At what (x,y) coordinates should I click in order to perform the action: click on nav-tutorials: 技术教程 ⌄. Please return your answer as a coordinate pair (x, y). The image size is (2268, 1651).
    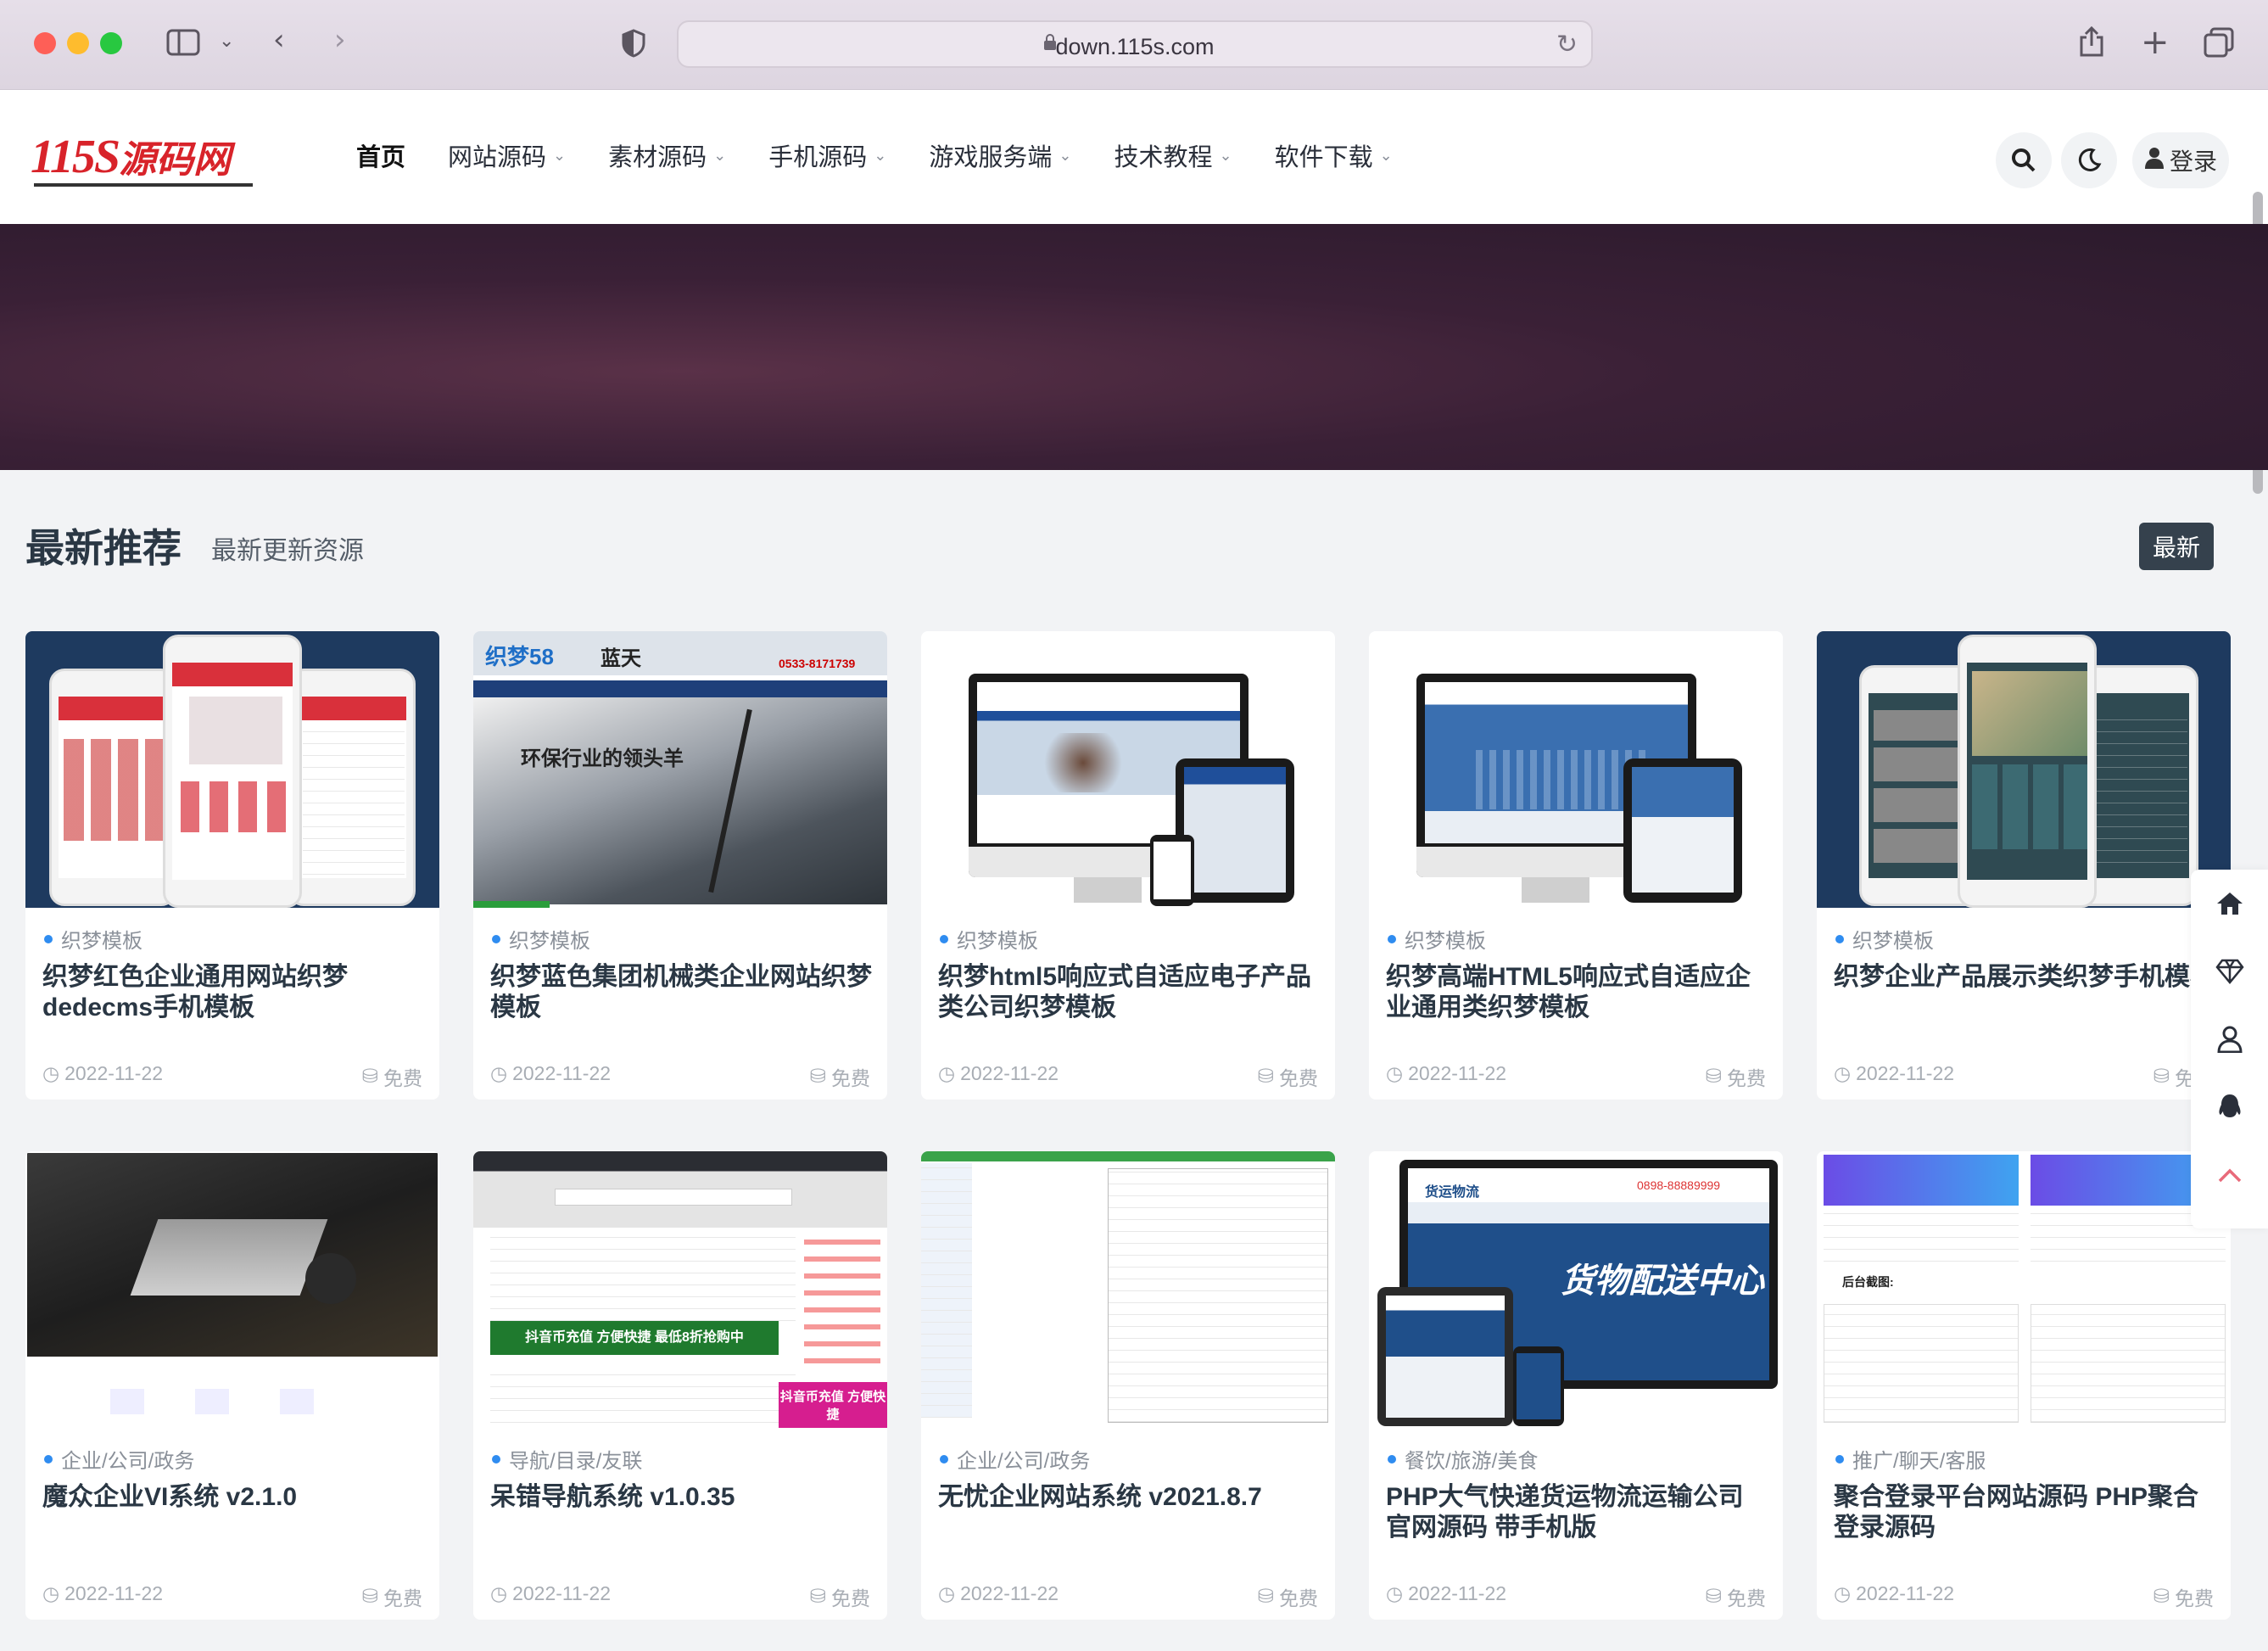
    Looking at the image, I should click on (1173, 155).